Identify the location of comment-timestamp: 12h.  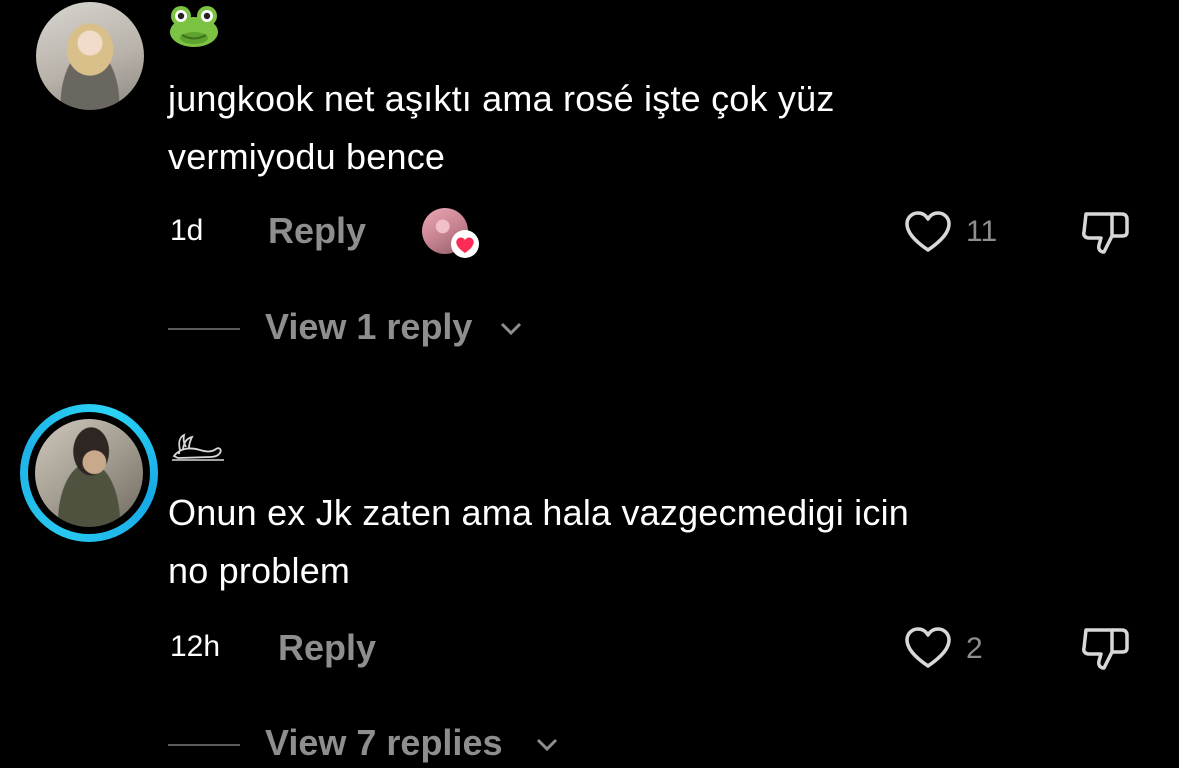
(195, 646).